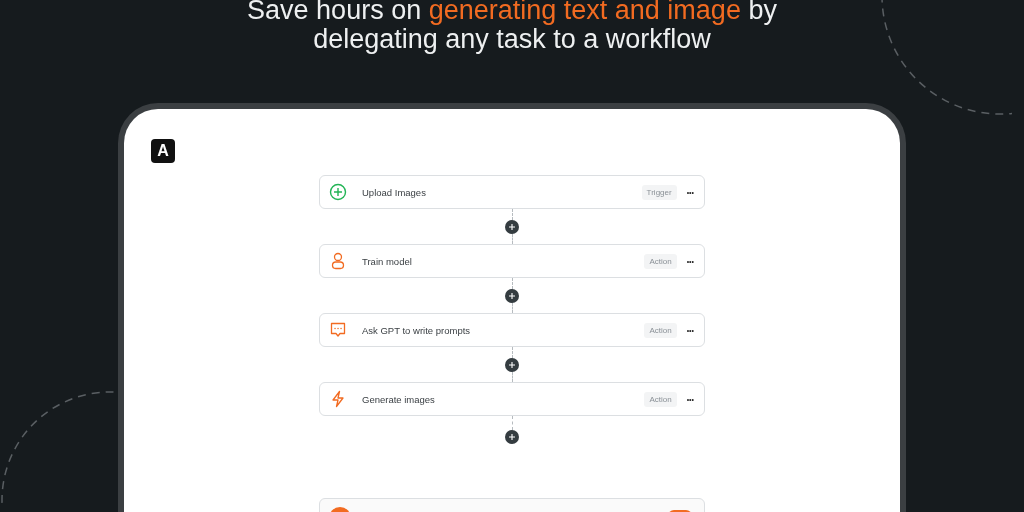  Describe the element at coordinates (394, 192) in the screenshot. I see `step-label: Upload Images` at that location.